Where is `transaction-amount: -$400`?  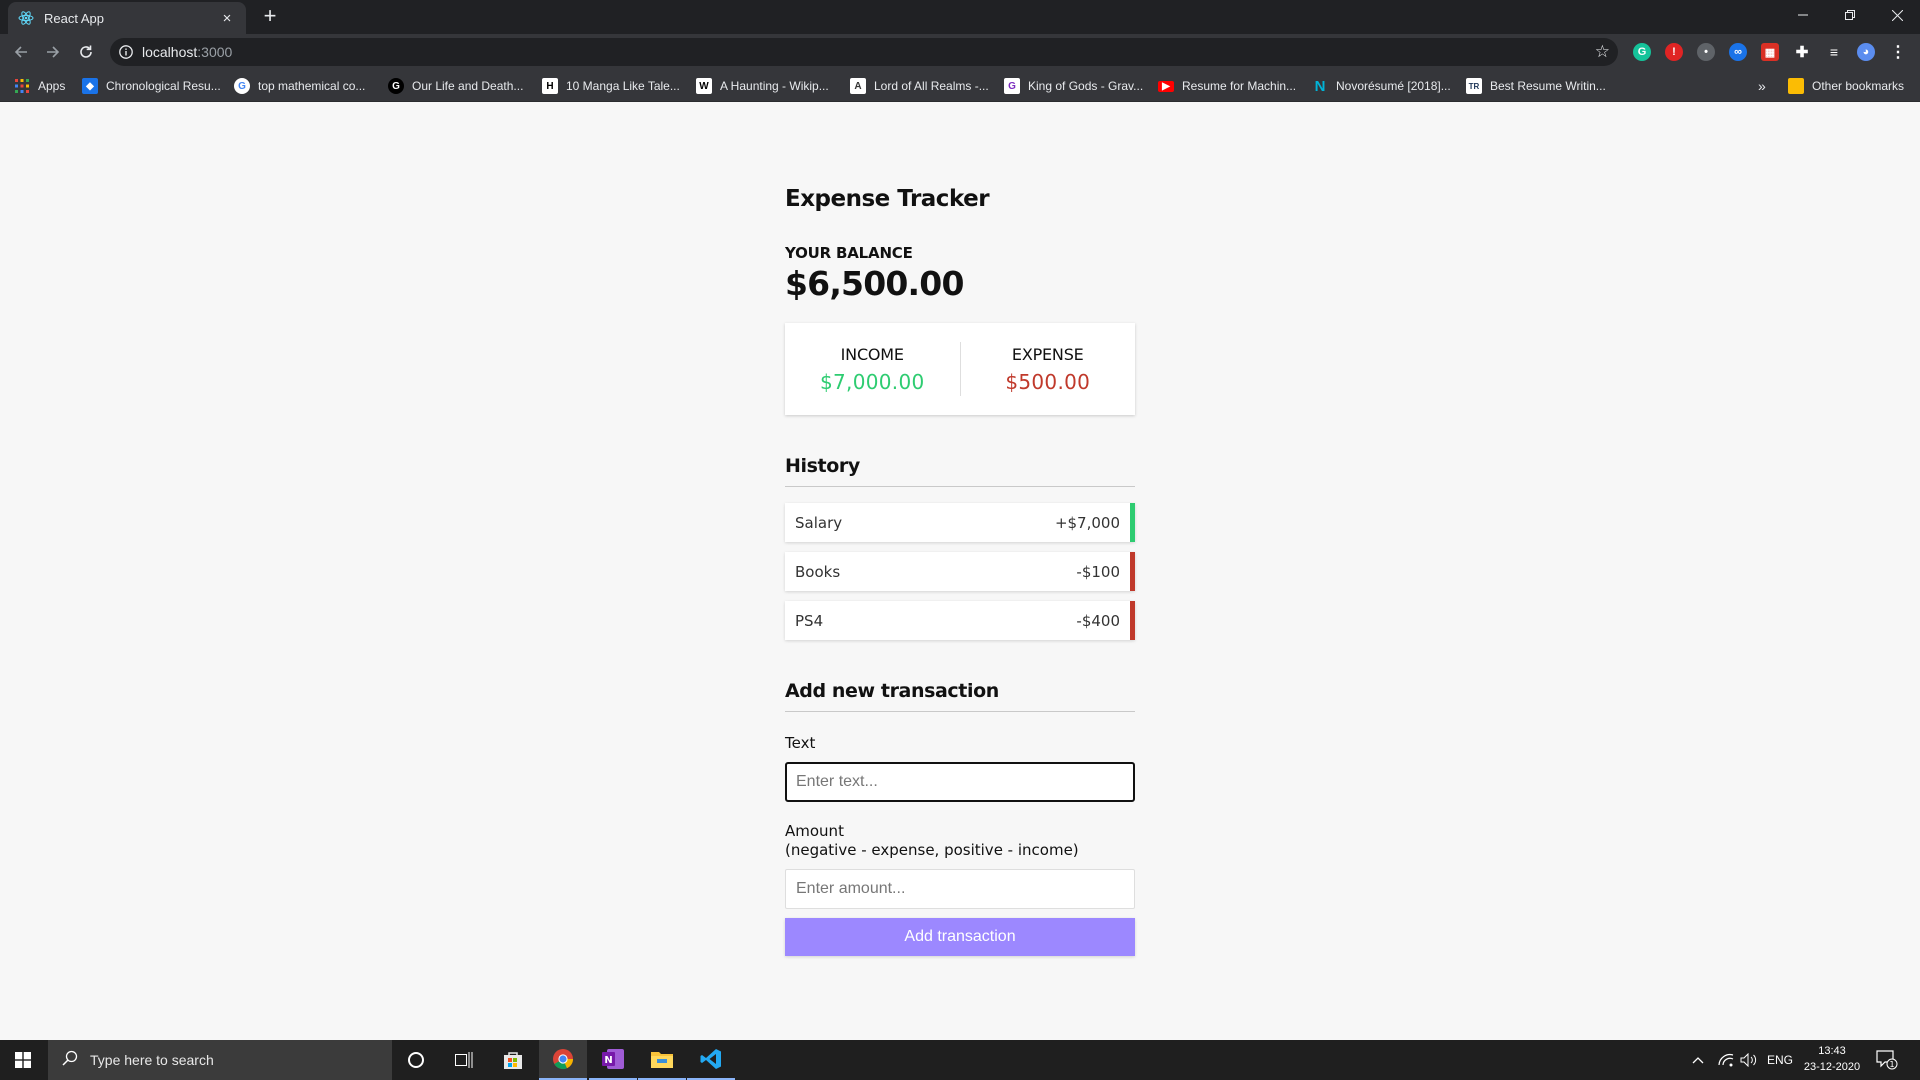 transaction-amount: -$400 is located at coordinates (1098, 620).